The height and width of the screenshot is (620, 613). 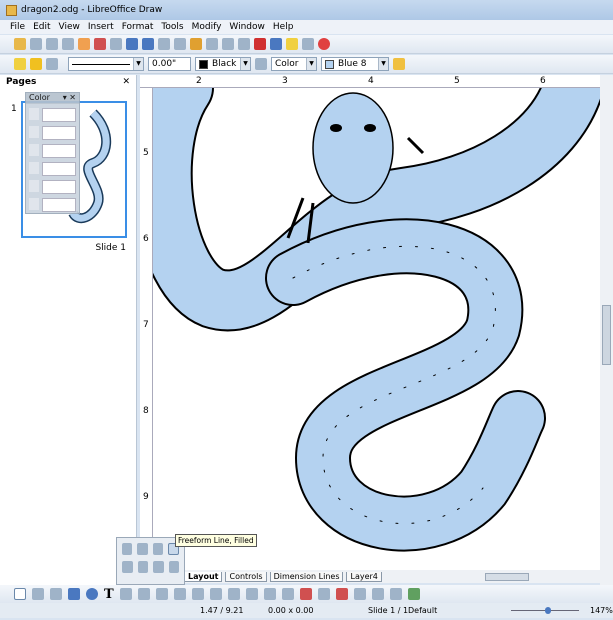 What do you see at coordinates (110, 248) in the screenshot?
I see `slide-label: Slide 1` at bounding box center [110, 248].